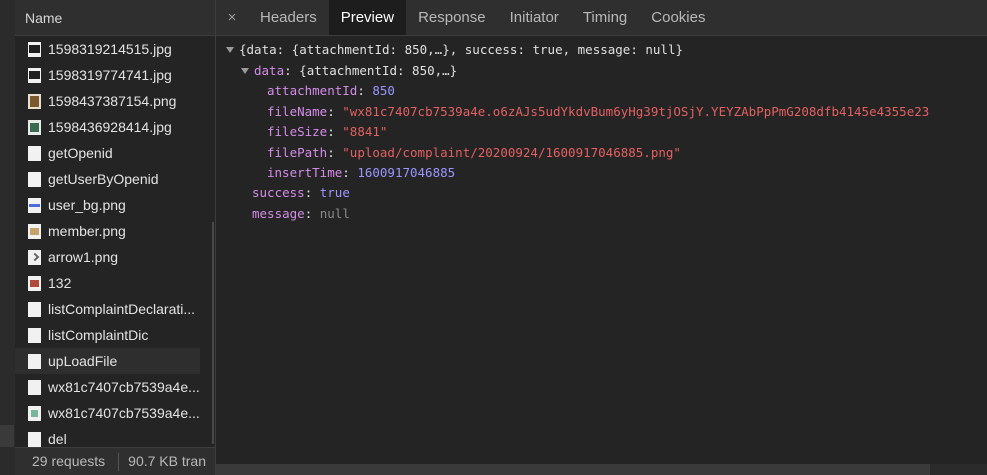  Describe the element at coordinates (232, 17) in the screenshot. I see `close-icon: ×` at that location.